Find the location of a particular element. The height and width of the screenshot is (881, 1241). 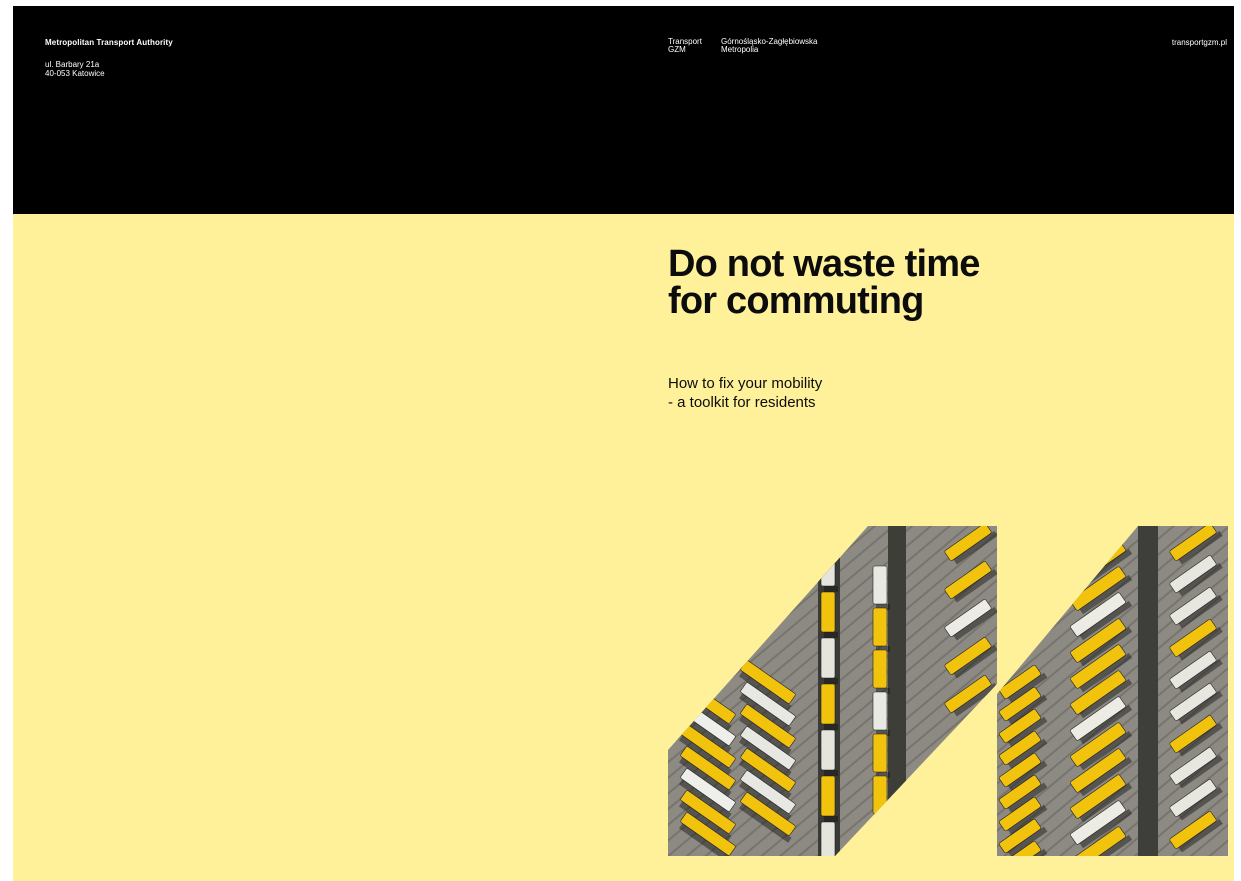

org-name: Metropolitan Transport Authority is located at coordinates (109, 42).